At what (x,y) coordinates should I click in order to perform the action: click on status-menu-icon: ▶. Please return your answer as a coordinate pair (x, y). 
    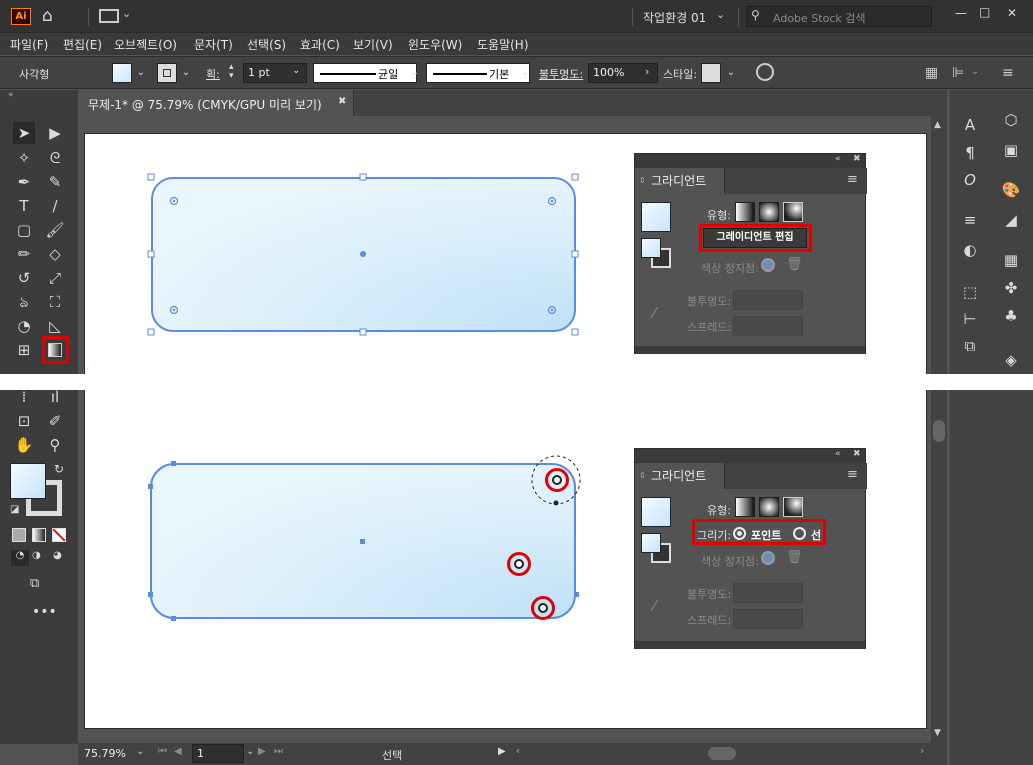
    Looking at the image, I should click on (502, 751).